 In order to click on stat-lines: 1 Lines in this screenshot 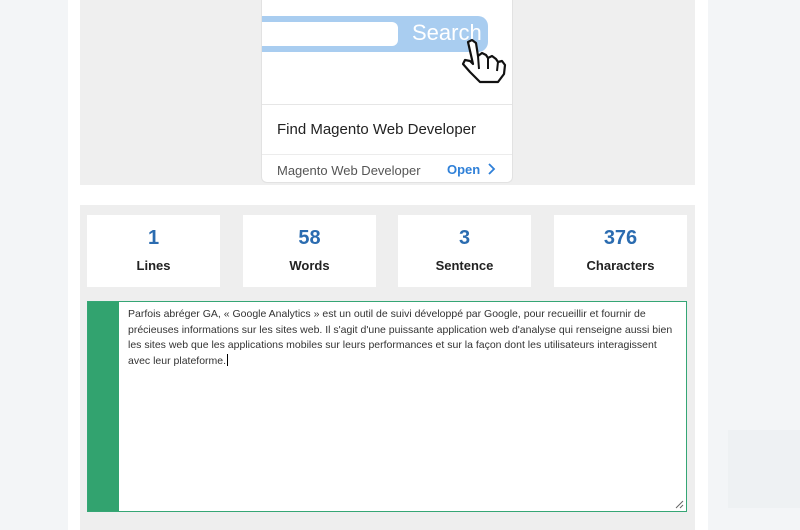, I will do `click(153, 251)`.